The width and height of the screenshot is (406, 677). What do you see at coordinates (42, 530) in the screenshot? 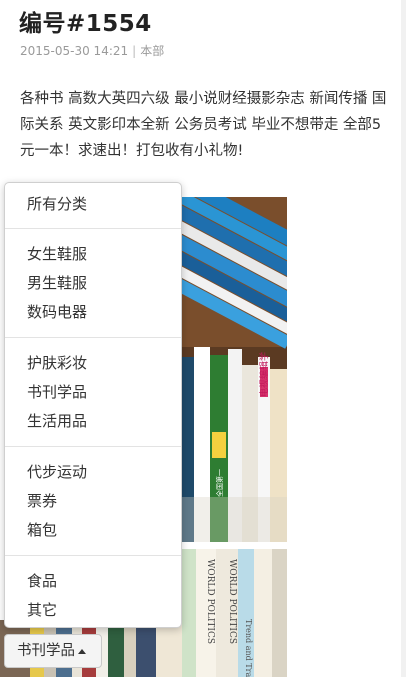
I see `menu-item-bags: 箱包` at bounding box center [42, 530].